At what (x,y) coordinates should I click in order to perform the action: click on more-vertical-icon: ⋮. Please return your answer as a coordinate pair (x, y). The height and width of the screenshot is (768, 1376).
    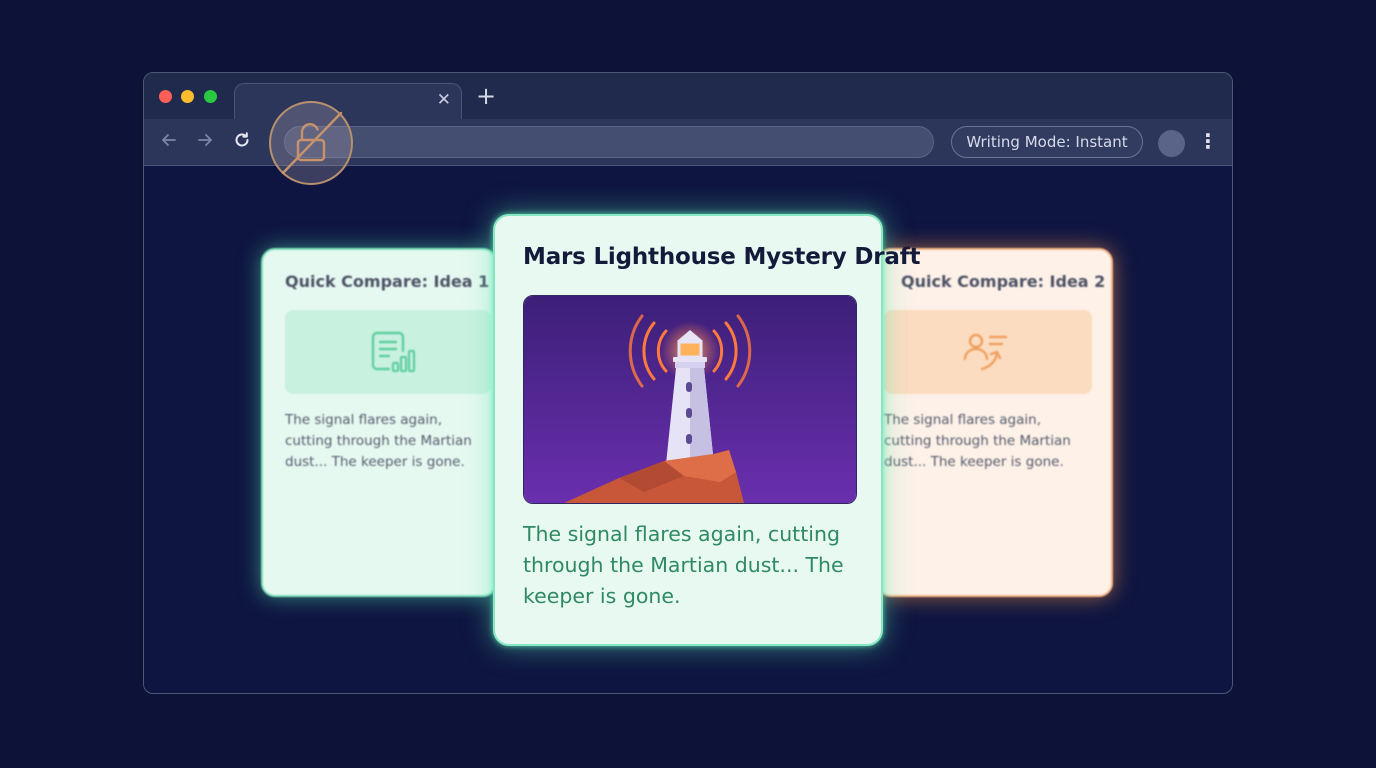
    Looking at the image, I should click on (1208, 141).